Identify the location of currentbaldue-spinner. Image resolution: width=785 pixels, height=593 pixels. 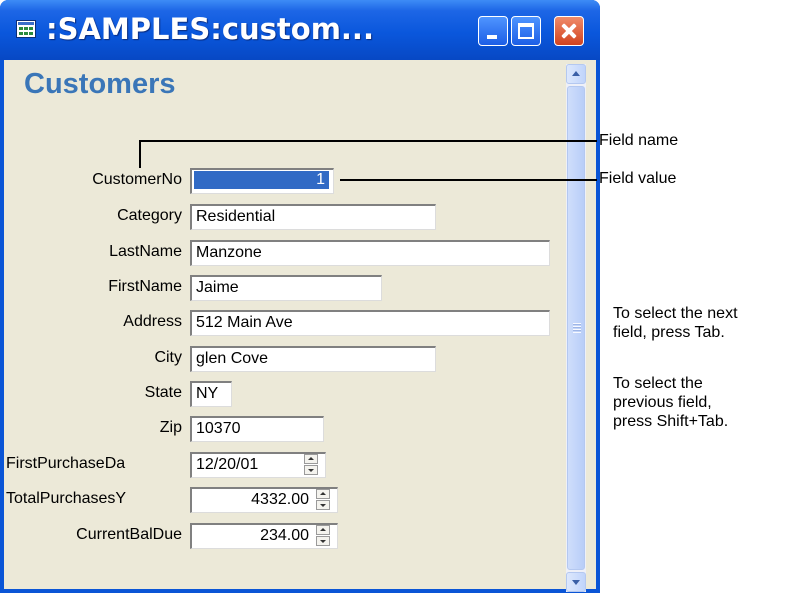
(324, 536).